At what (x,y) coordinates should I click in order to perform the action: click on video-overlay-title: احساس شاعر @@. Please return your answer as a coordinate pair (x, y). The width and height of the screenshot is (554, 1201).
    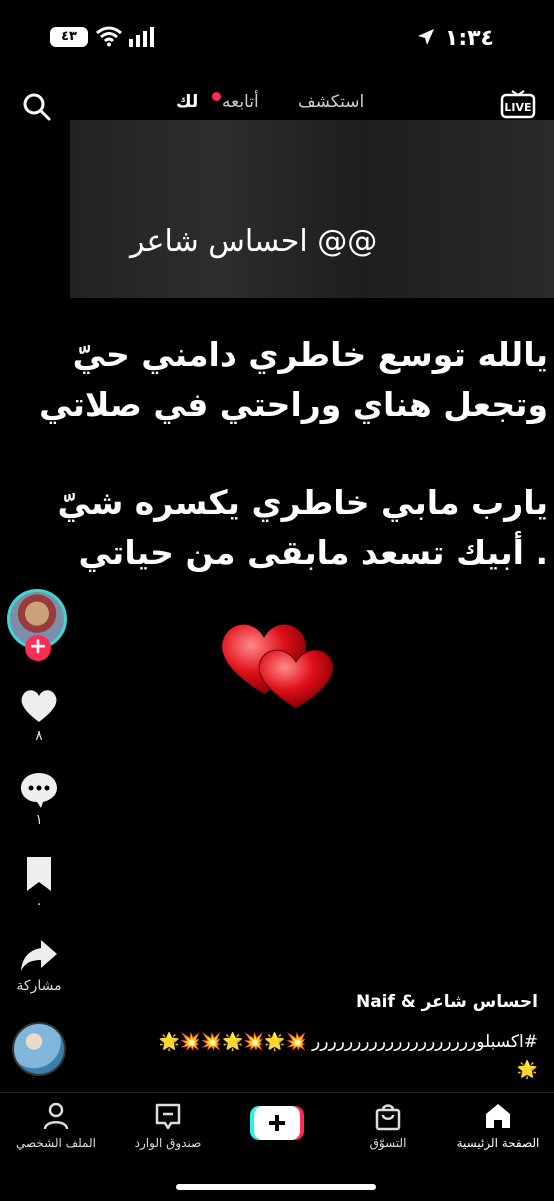
    Looking at the image, I should click on (254, 241).